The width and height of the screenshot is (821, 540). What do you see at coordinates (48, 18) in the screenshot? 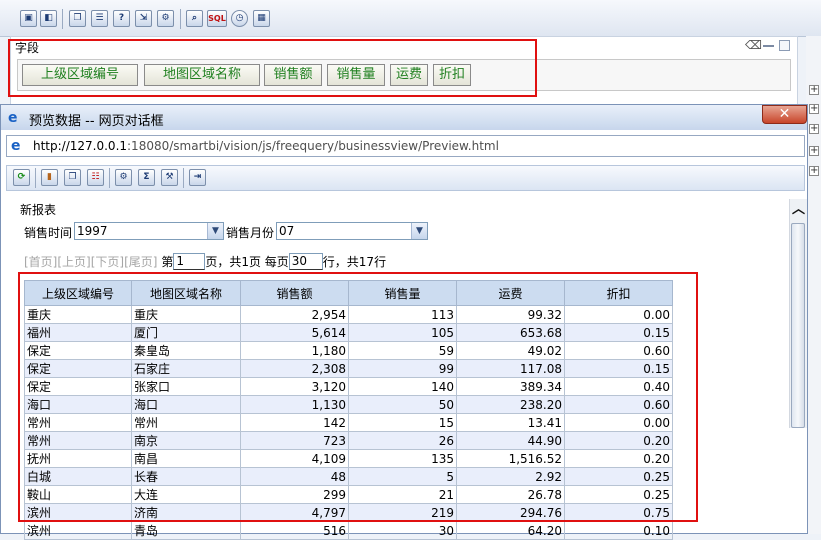
I see `save-as-icon: ◧` at bounding box center [48, 18].